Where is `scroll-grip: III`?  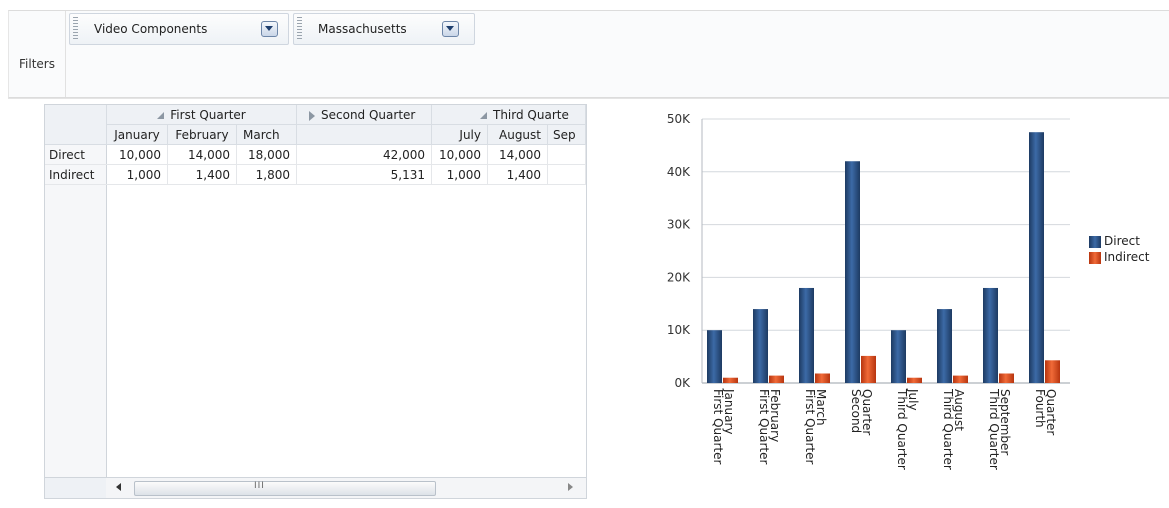 scroll-grip: III is located at coordinates (259, 486).